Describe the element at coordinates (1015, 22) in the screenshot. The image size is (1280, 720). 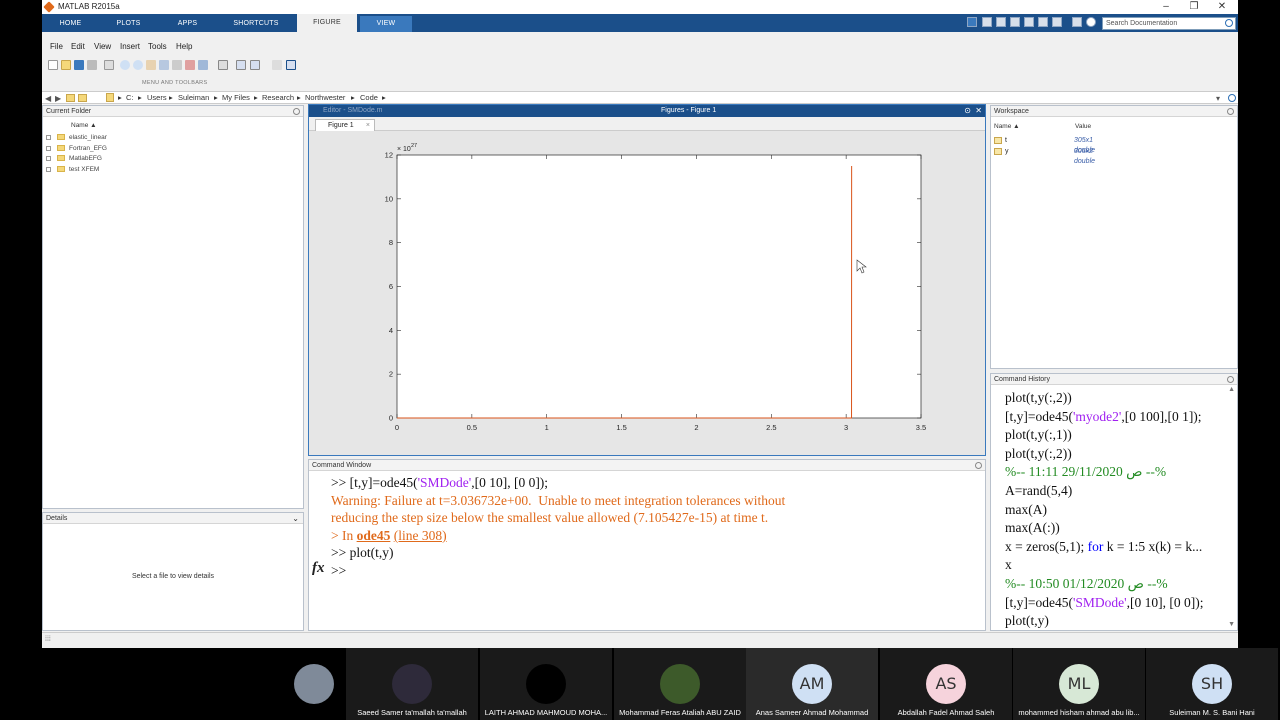
I see `copy-icon` at that location.